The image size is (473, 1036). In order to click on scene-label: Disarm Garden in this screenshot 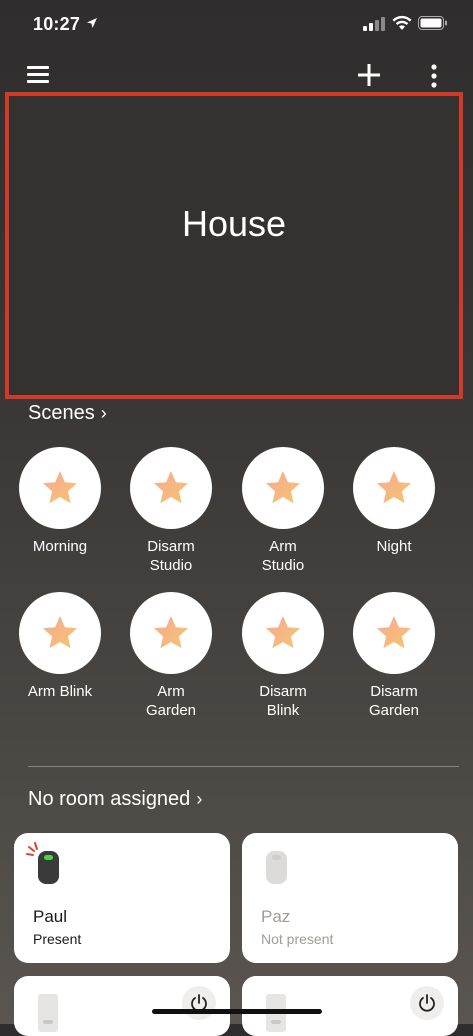, I will do `click(394, 701)`.